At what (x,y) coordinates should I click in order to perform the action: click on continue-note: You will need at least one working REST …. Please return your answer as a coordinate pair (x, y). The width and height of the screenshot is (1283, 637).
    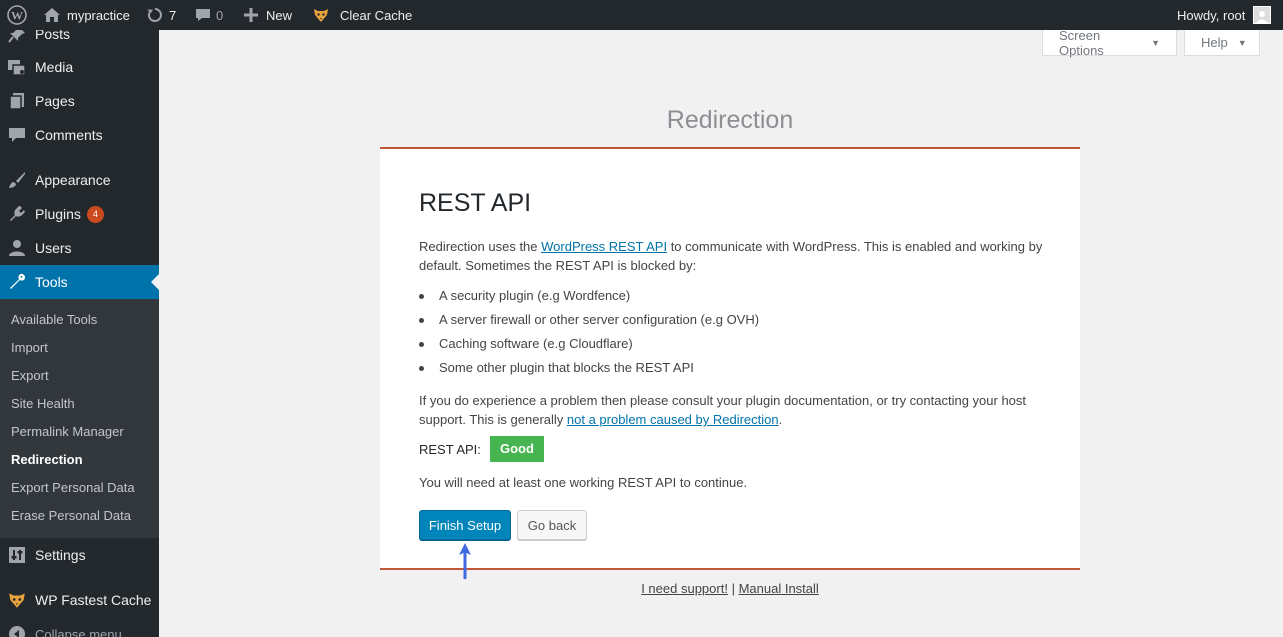
    Looking at the image, I should click on (583, 482).